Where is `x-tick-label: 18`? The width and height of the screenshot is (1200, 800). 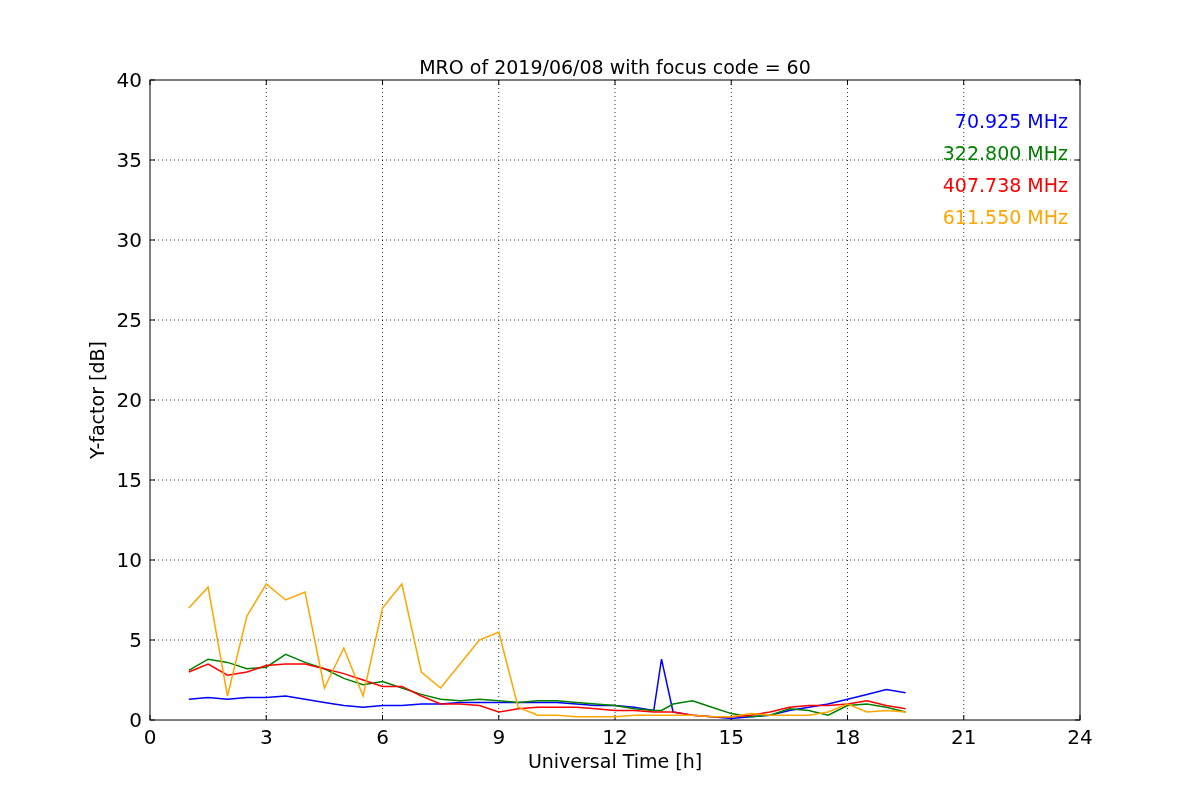 x-tick-label: 18 is located at coordinates (847, 737).